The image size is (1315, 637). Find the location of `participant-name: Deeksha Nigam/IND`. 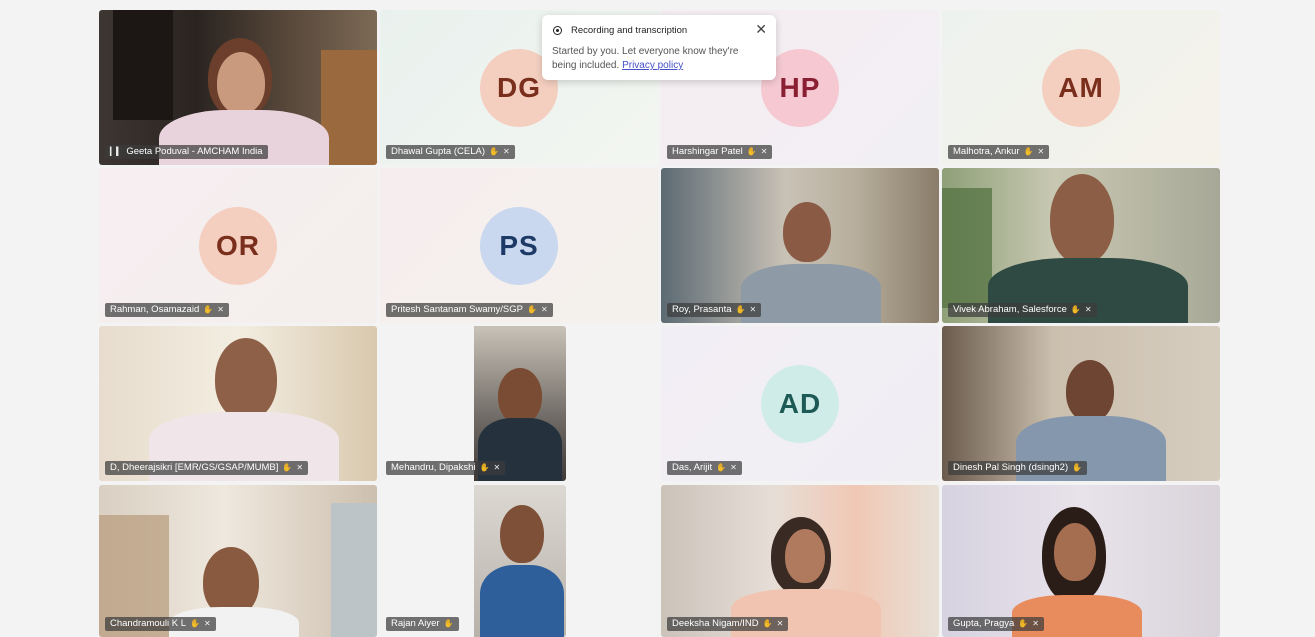

participant-name: Deeksha Nigam/IND is located at coordinates (715, 623).